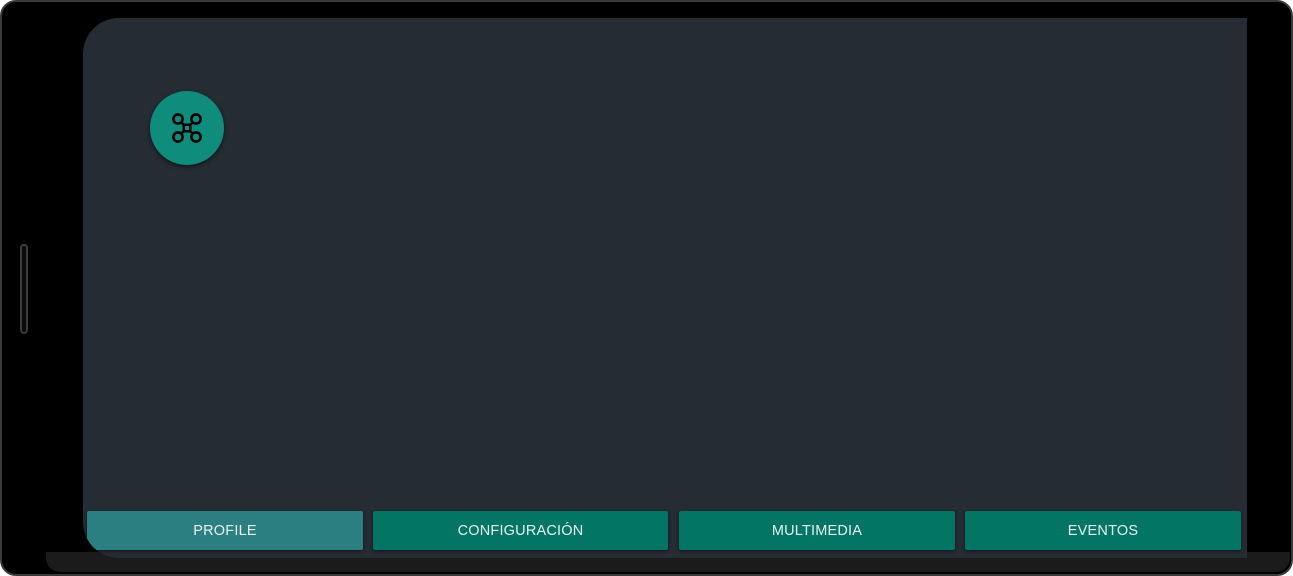 The image size is (1293, 576). I want to click on tab-configuracion: CONFIGURACIÓN, so click(520, 530).